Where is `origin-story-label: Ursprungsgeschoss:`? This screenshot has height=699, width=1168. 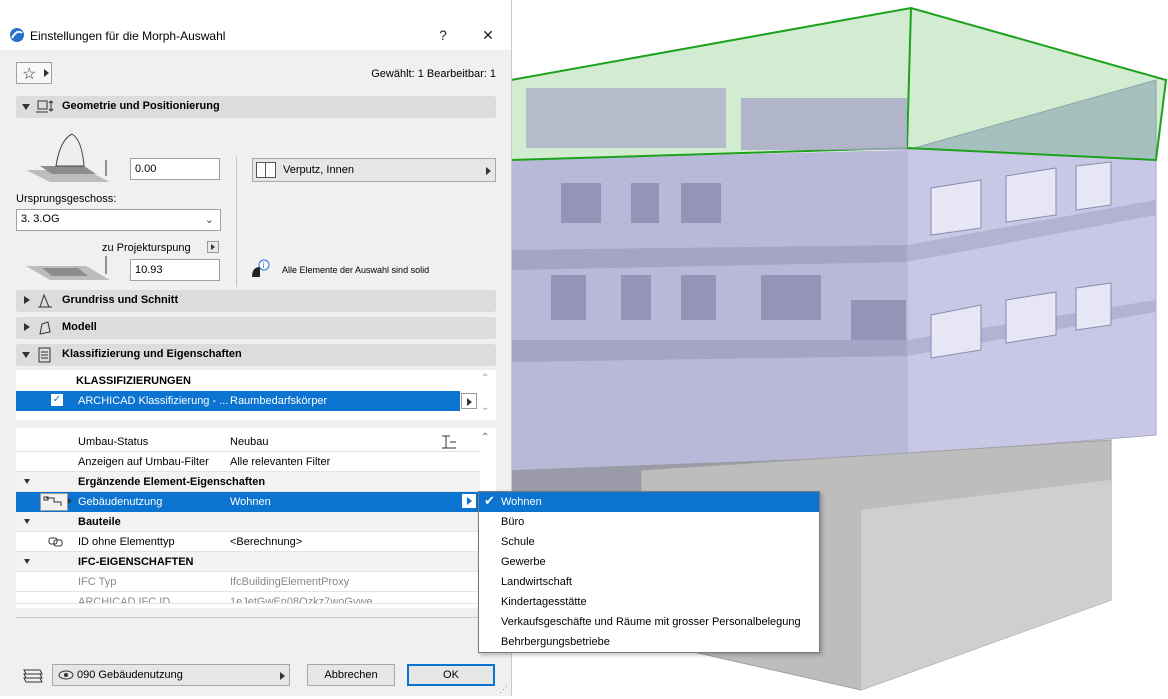
origin-story-label: Ursprungsgeschoss: is located at coordinates (66, 199).